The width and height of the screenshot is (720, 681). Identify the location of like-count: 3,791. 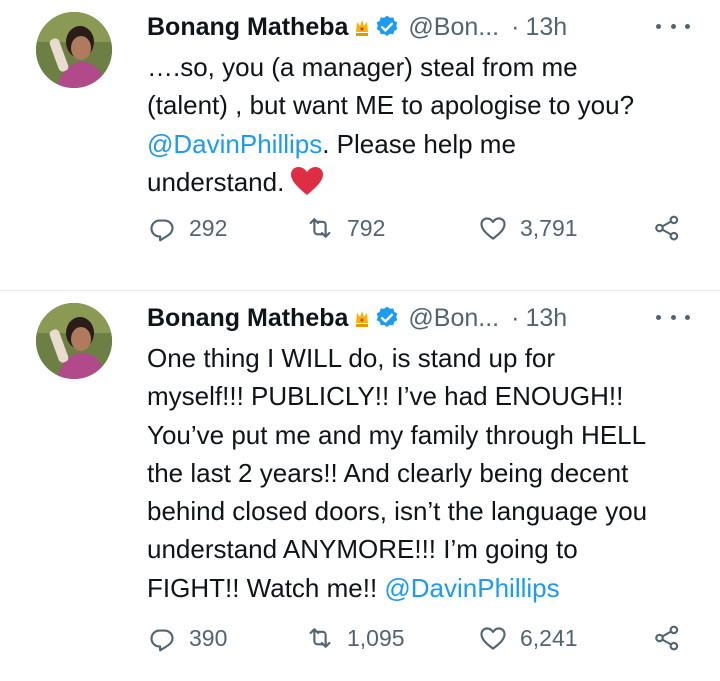
(549, 227).